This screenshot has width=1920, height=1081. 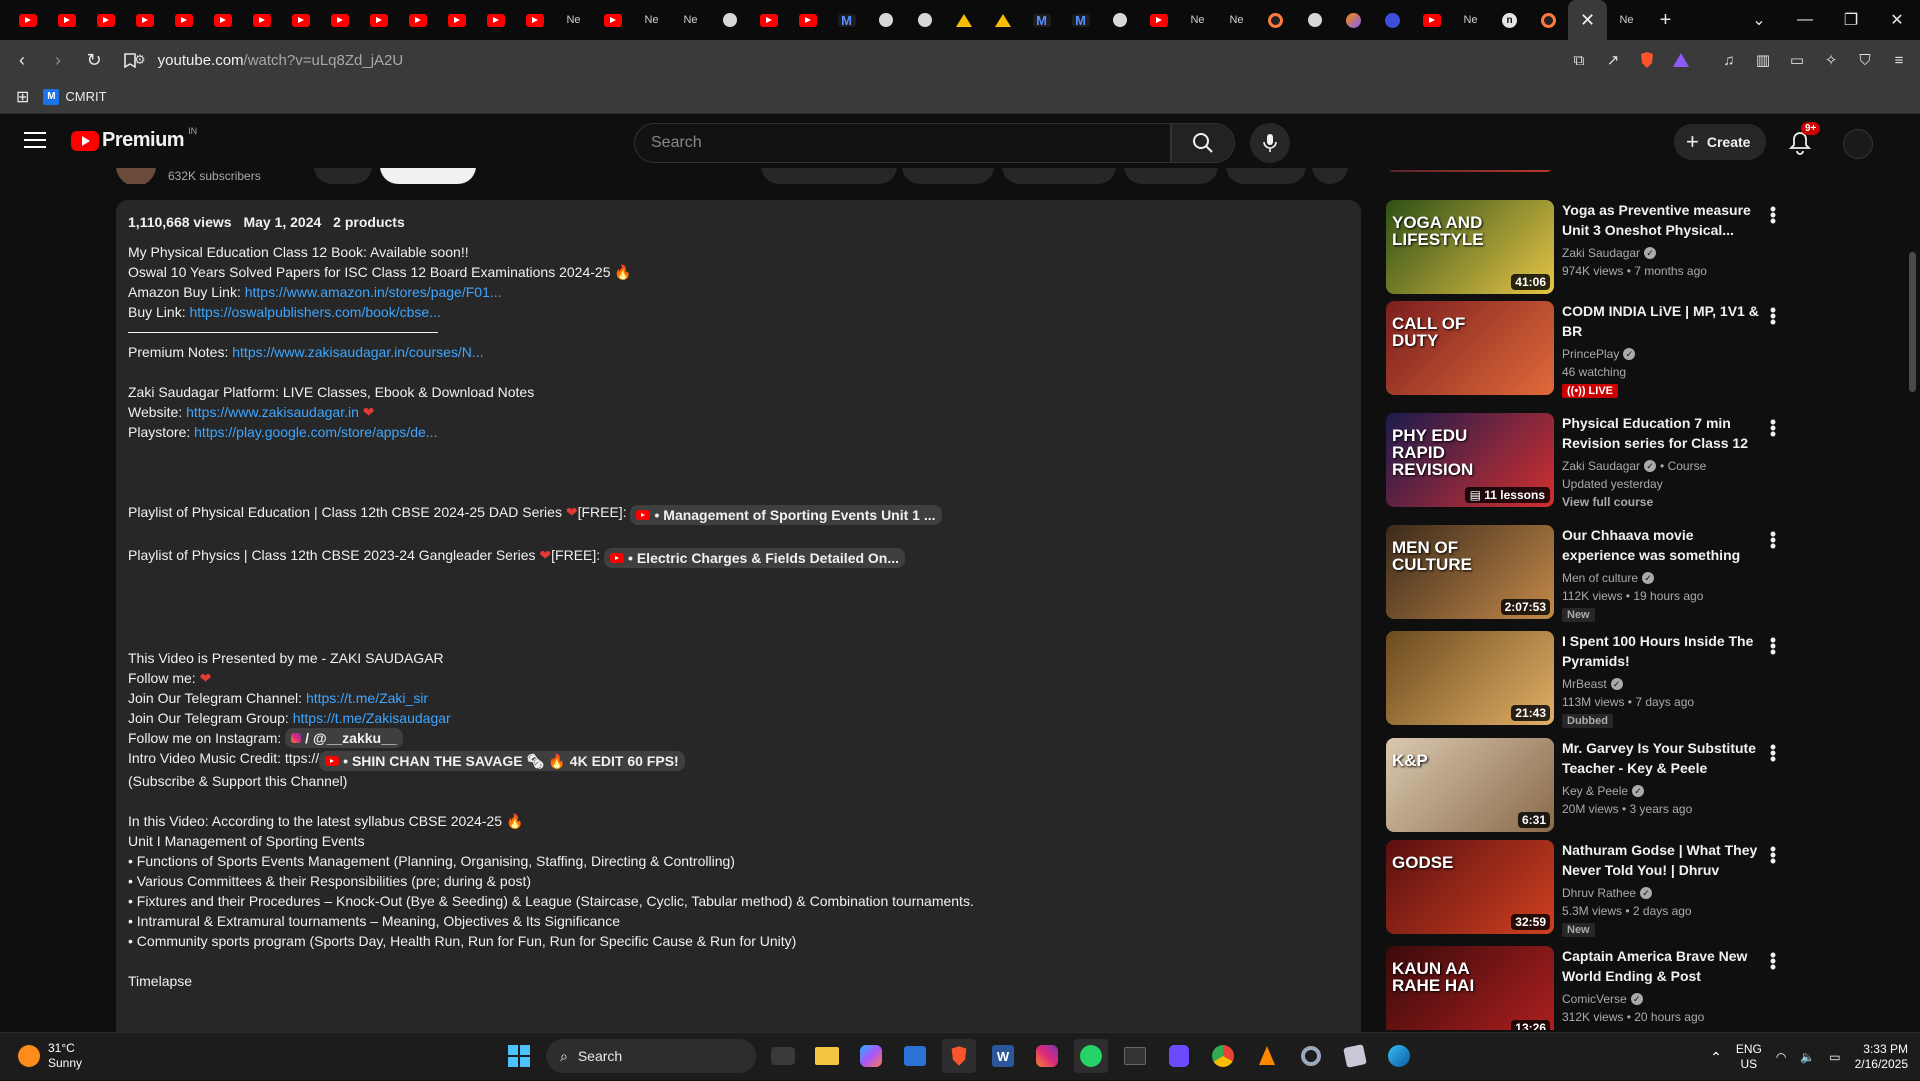 What do you see at coordinates (1470, 247) in the screenshot?
I see `video-thumbnail: YOGA AND LIFESTYLE 41:06` at bounding box center [1470, 247].